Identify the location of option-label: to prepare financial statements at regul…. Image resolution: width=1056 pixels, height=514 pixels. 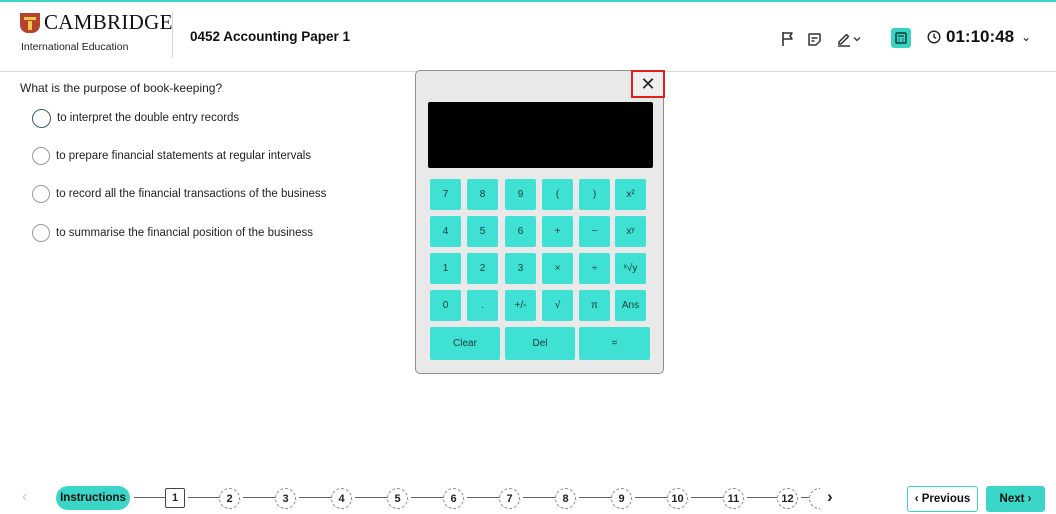
(184, 156).